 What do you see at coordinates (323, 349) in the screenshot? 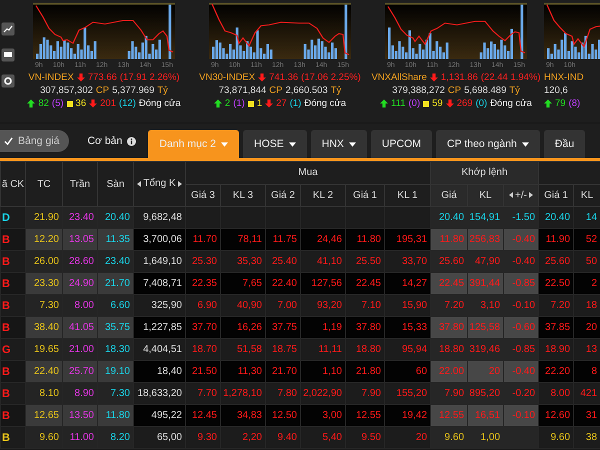
I see `table-cell: 11,11` at bounding box center [323, 349].